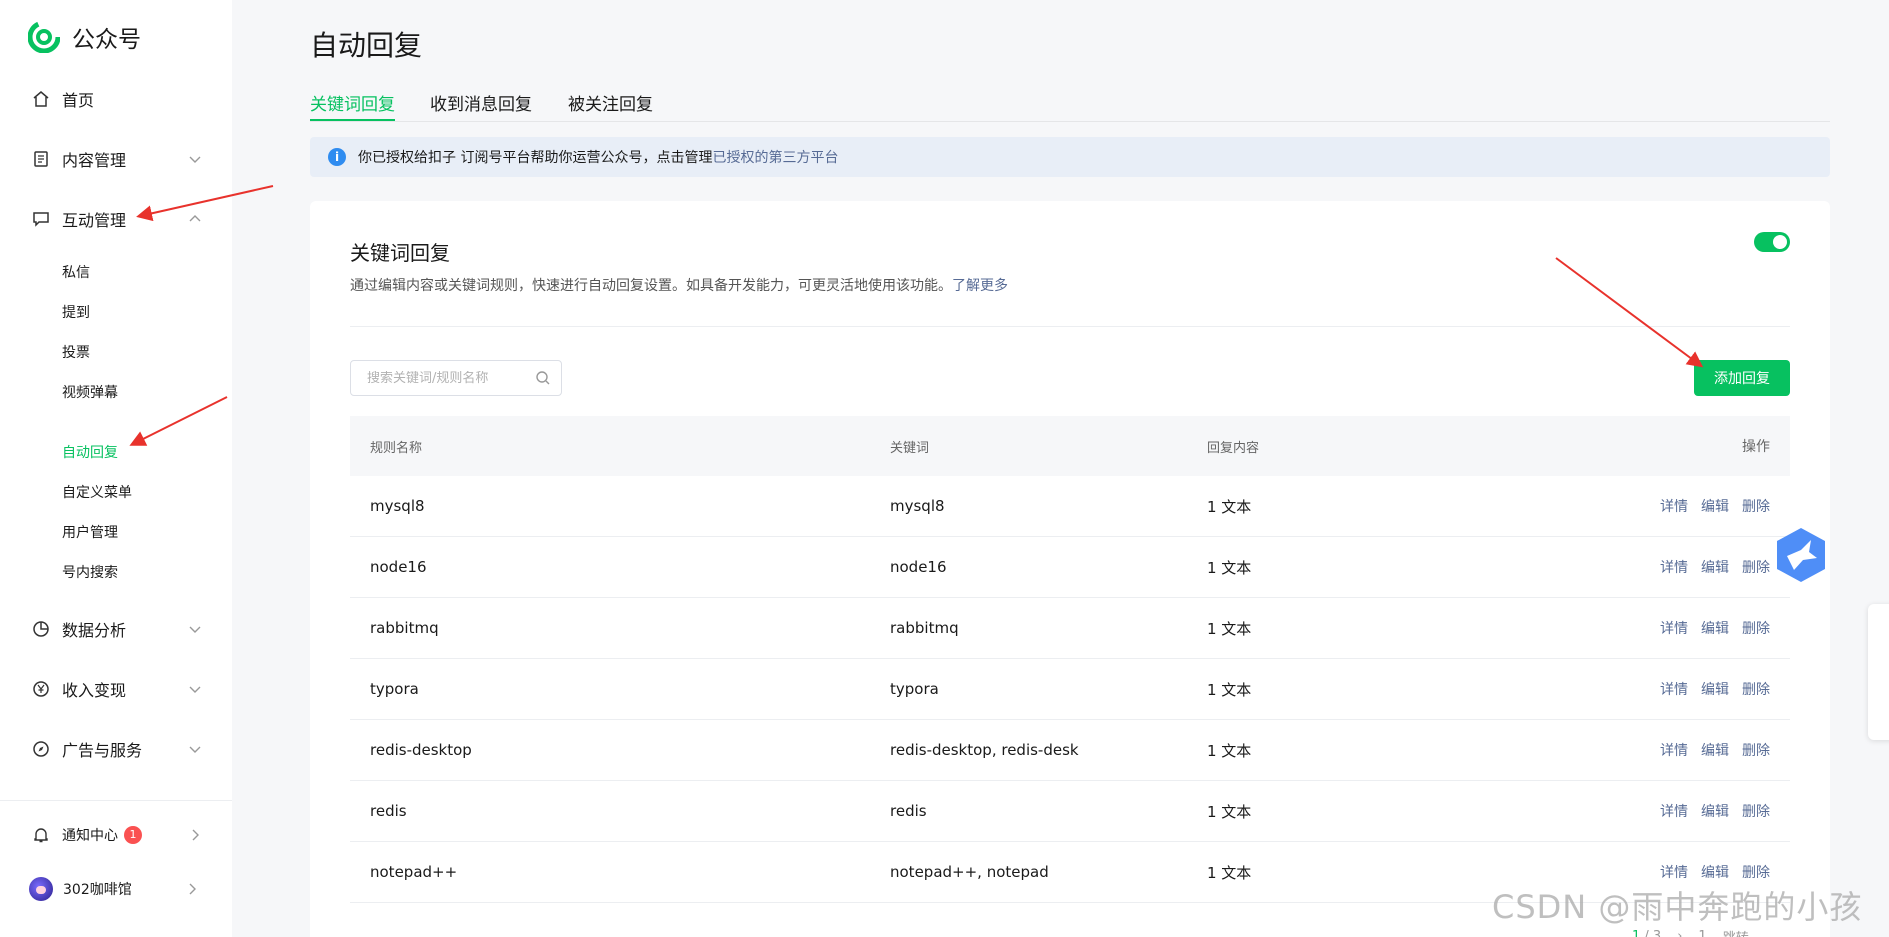  I want to click on tab-keyword-reply: 关键词回复, so click(352, 105).